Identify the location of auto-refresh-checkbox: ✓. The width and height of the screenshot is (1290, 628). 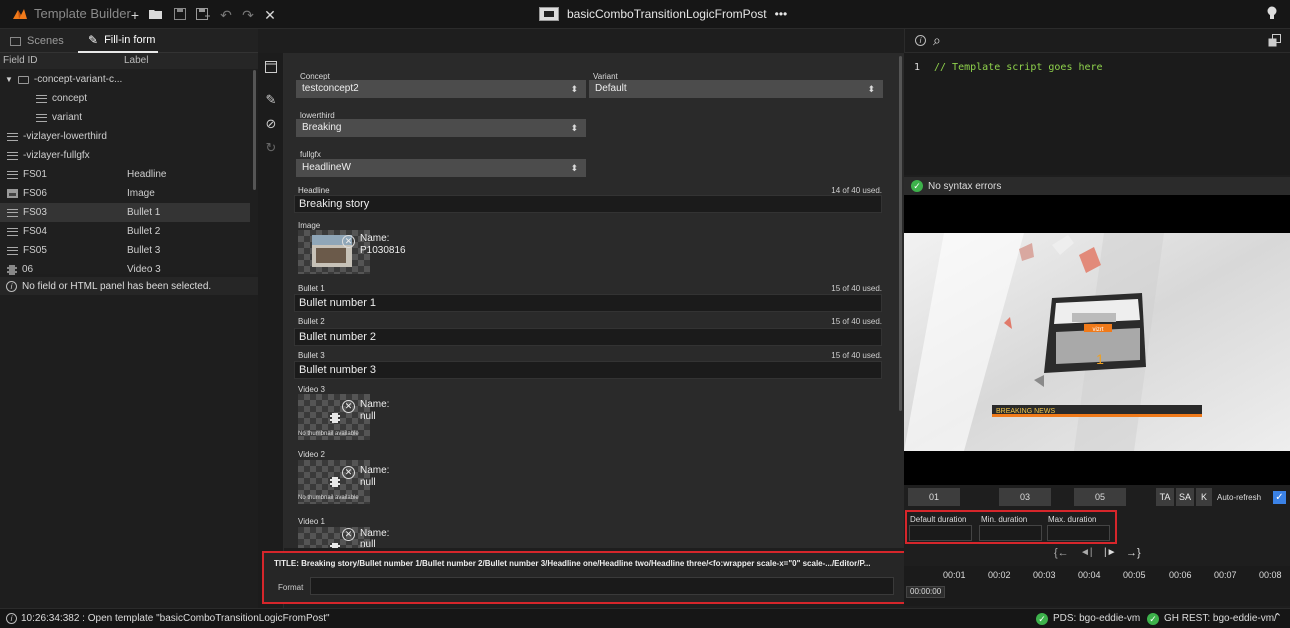
(1279, 497).